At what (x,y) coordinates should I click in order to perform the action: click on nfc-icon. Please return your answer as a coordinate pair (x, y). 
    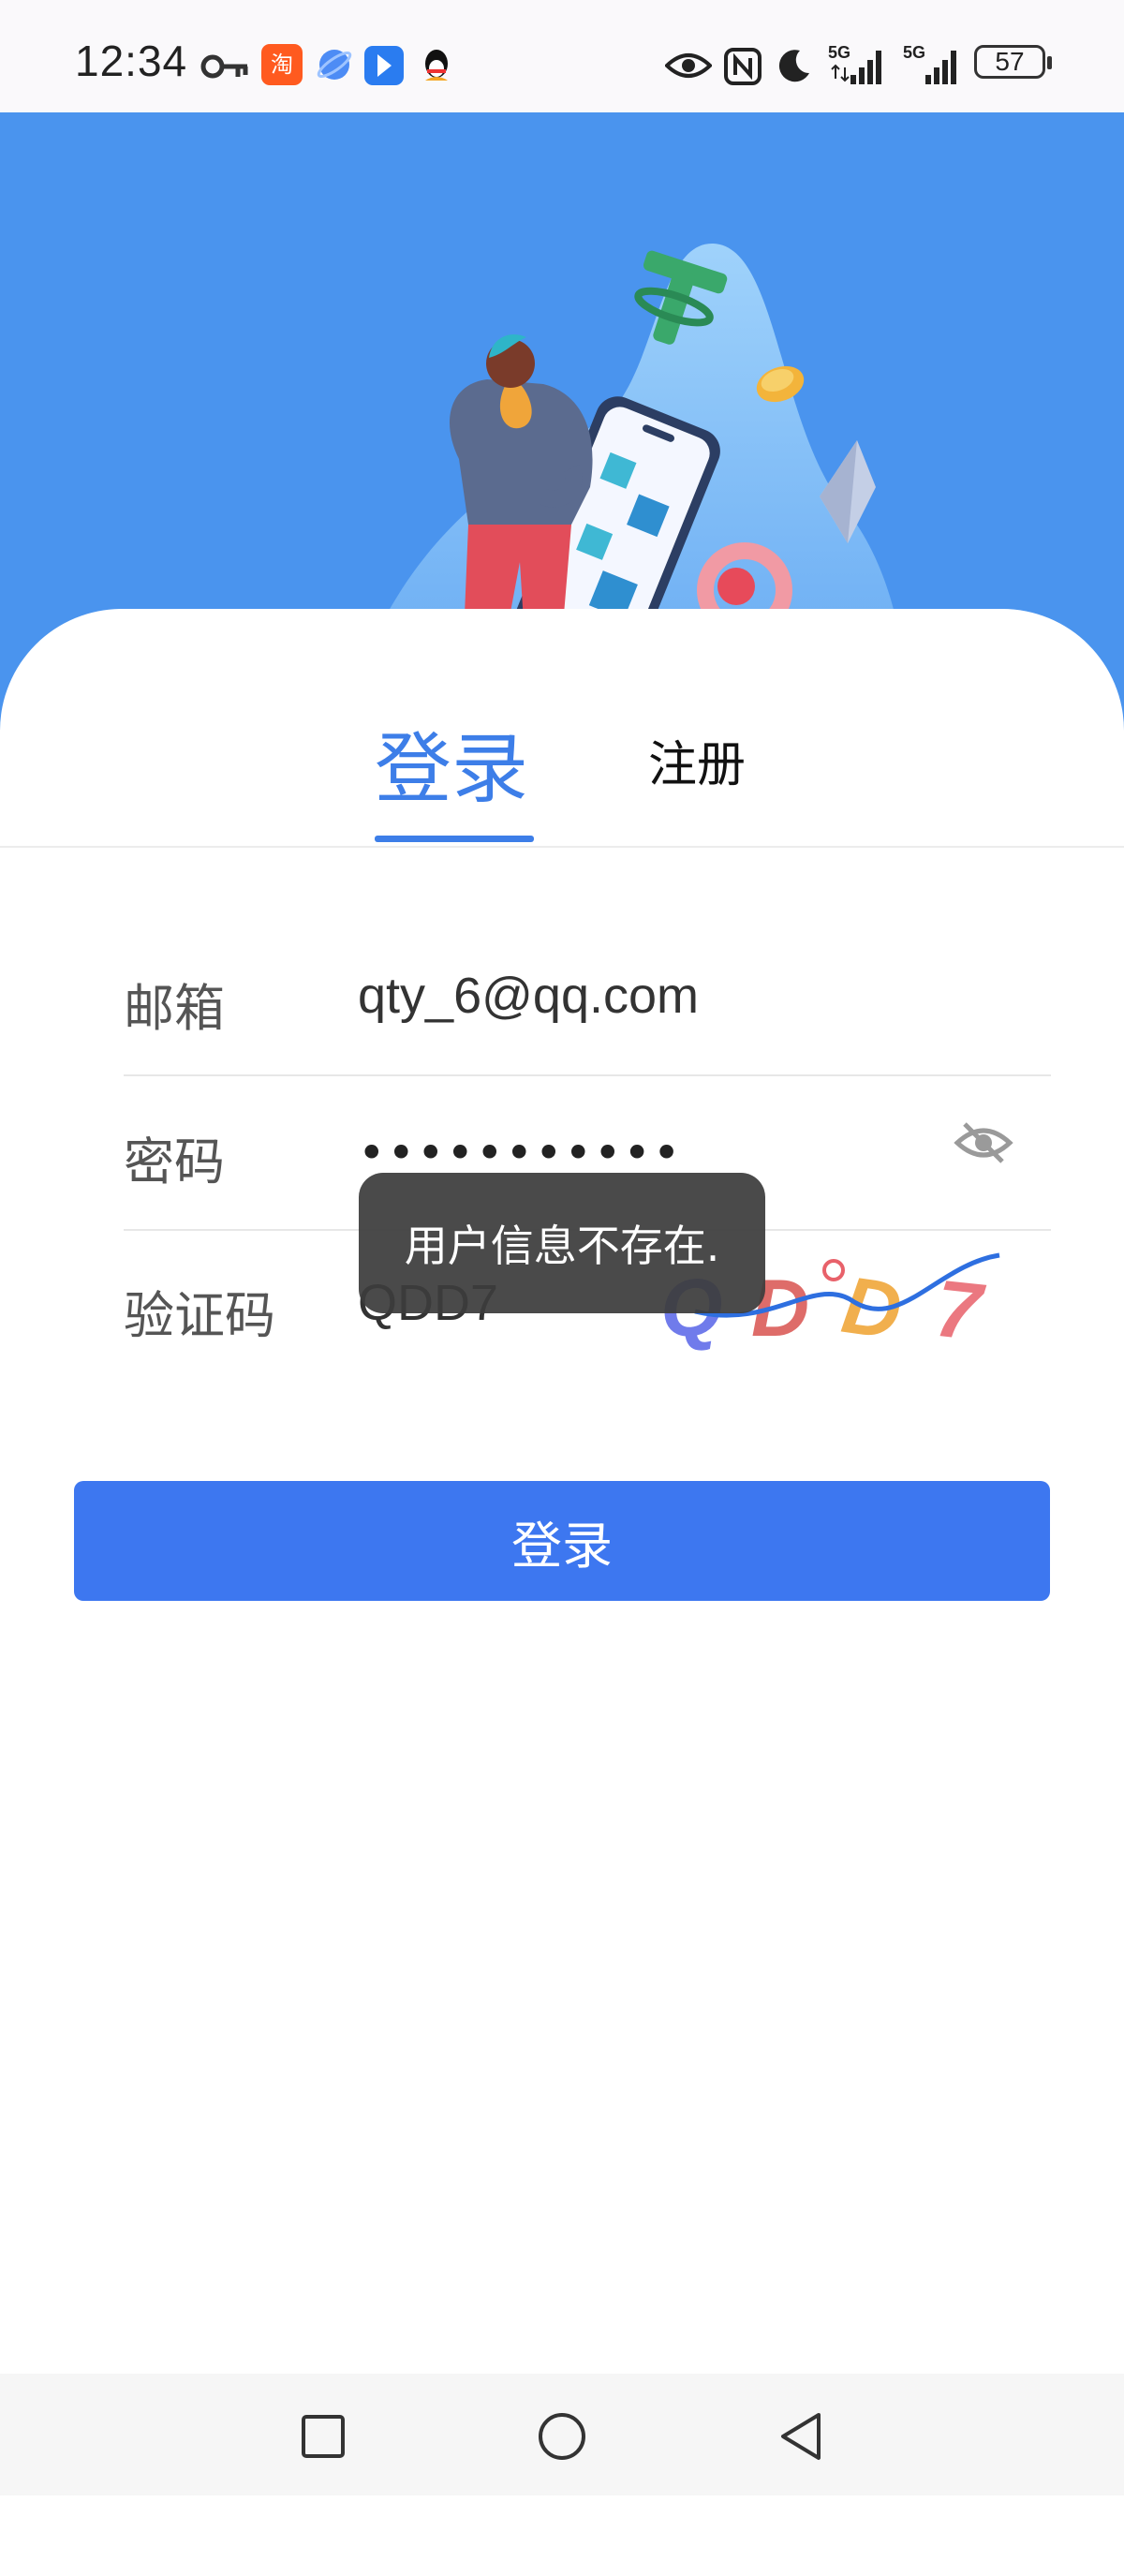
    Looking at the image, I should click on (743, 66).